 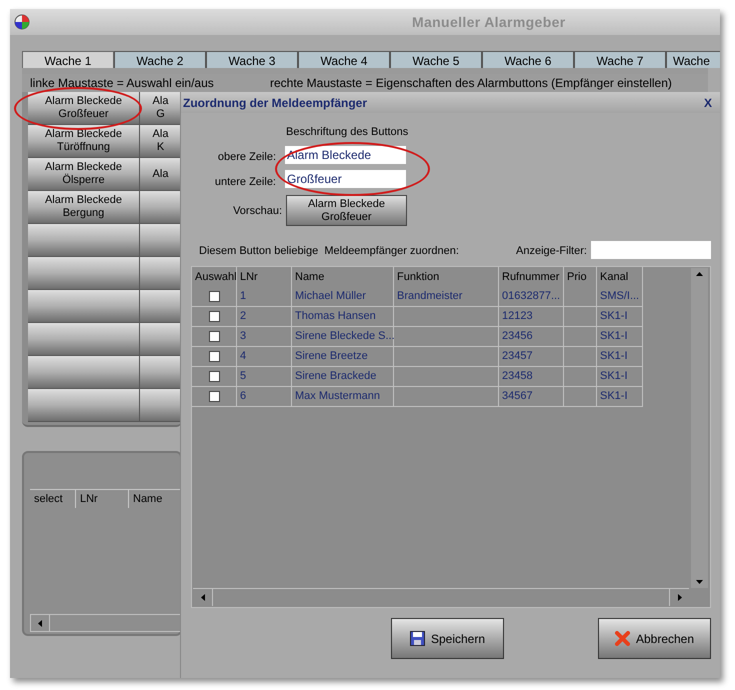 I want to click on alarm-button: Alarm Bleckede Türöffnung, so click(x=84, y=141).